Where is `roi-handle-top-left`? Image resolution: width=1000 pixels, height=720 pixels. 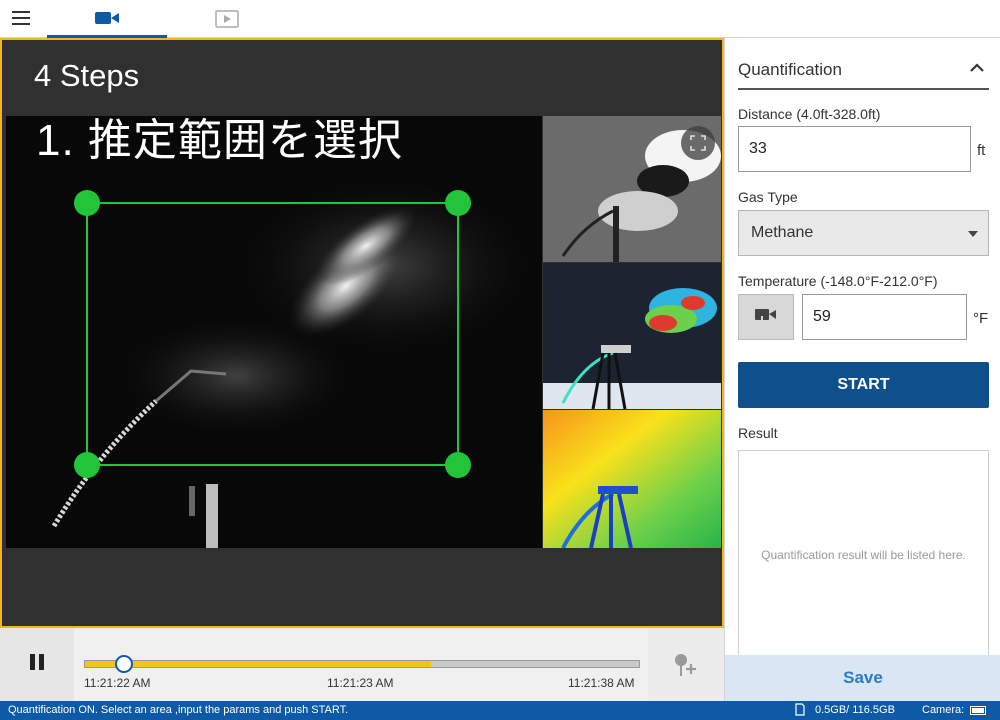 roi-handle-top-left is located at coordinates (87, 203).